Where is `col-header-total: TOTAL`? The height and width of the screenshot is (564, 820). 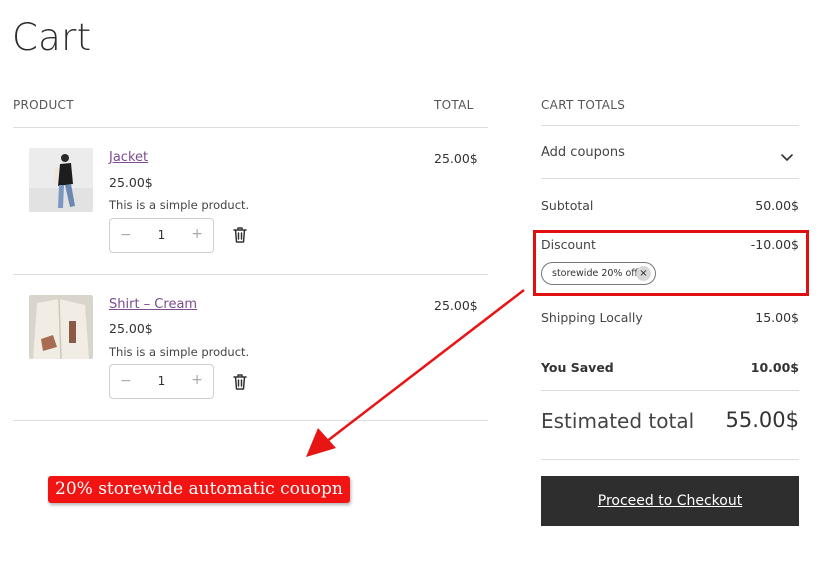
col-header-total: TOTAL is located at coordinates (454, 105).